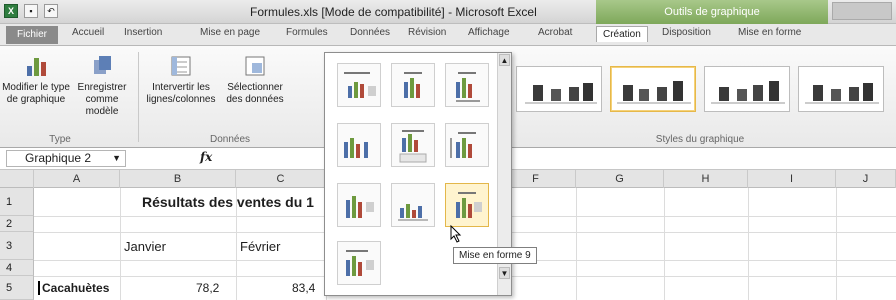 The height and width of the screenshot is (300, 896). What do you see at coordinates (620, 179) in the screenshot?
I see `column-header-g: G` at bounding box center [620, 179].